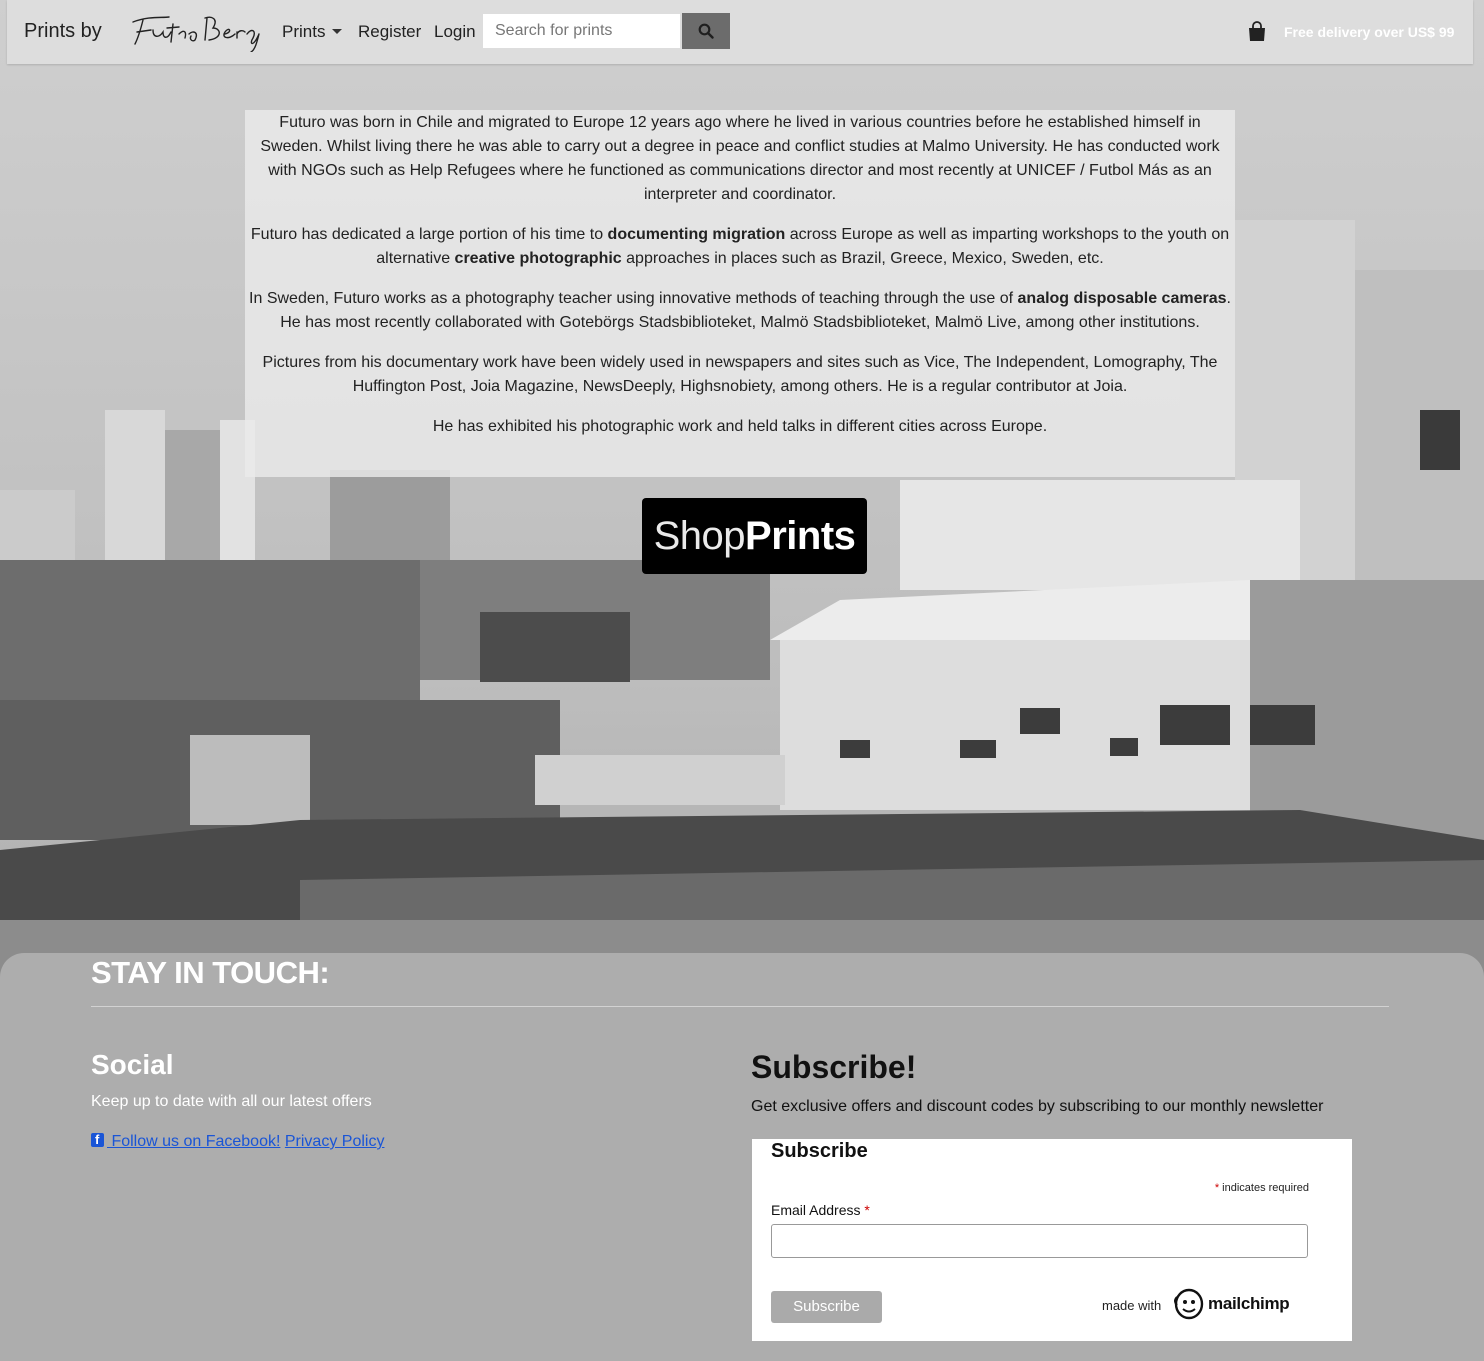  Describe the element at coordinates (210, 972) in the screenshot. I see `stay-in-touch-heading: STAY IN TOUCH:` at that location.